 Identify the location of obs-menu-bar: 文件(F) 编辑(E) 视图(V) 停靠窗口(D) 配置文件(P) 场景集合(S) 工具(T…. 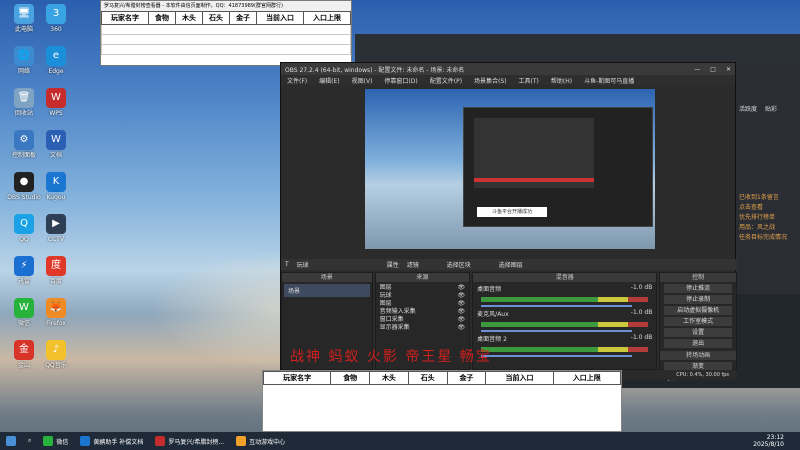
(508, 80).